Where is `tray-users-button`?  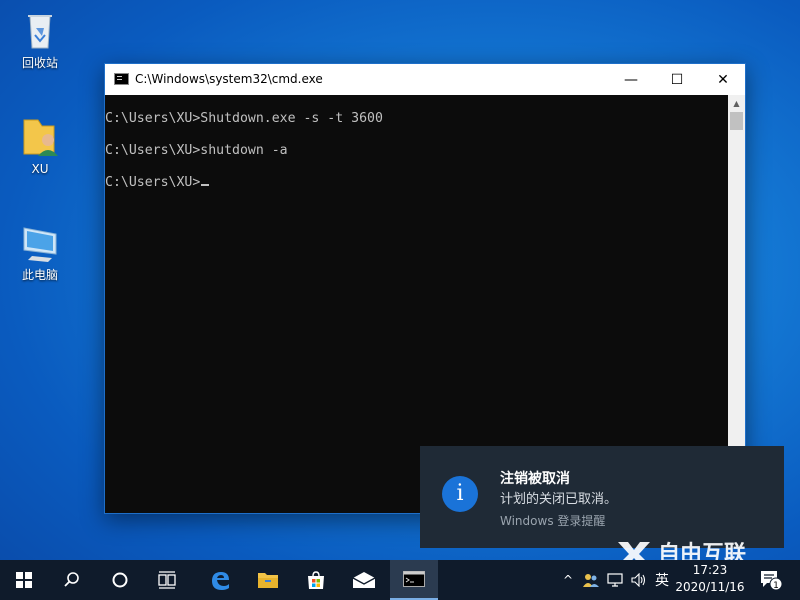 tray-users-button is located at coordinates (591, 580).